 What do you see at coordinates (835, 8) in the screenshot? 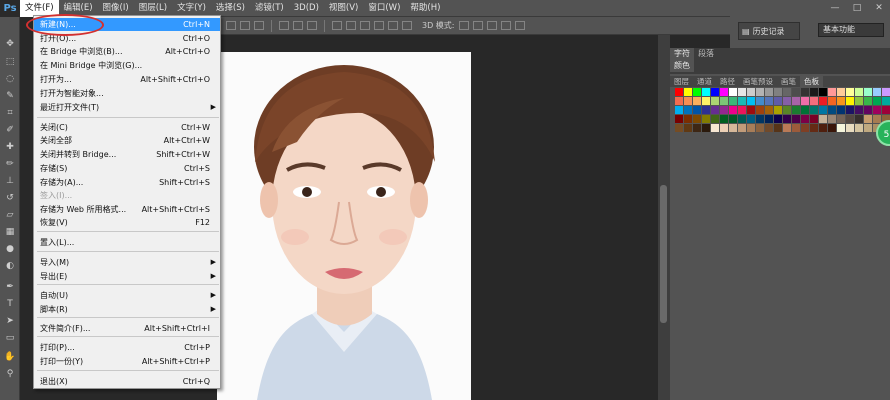
I see `minimize-icon: —` at bounding box center [835, 8].